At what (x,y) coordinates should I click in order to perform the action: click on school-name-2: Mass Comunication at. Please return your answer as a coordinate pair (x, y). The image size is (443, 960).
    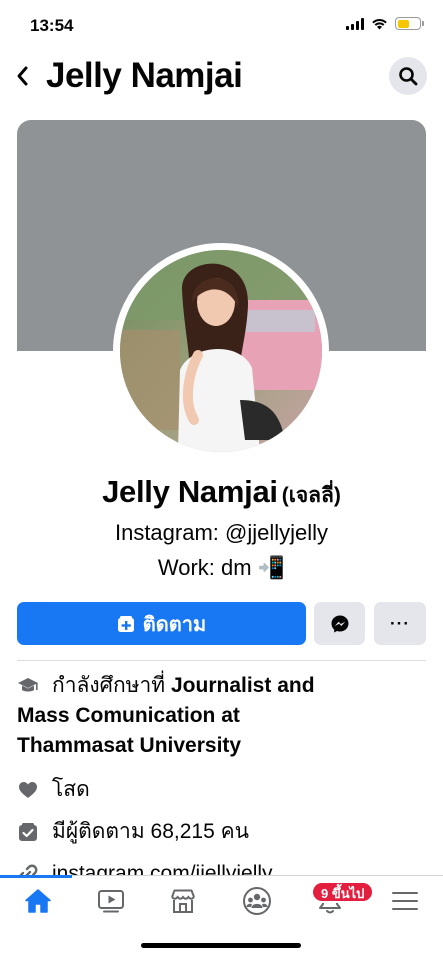
    Looking at the image, I should click on (207, 716).